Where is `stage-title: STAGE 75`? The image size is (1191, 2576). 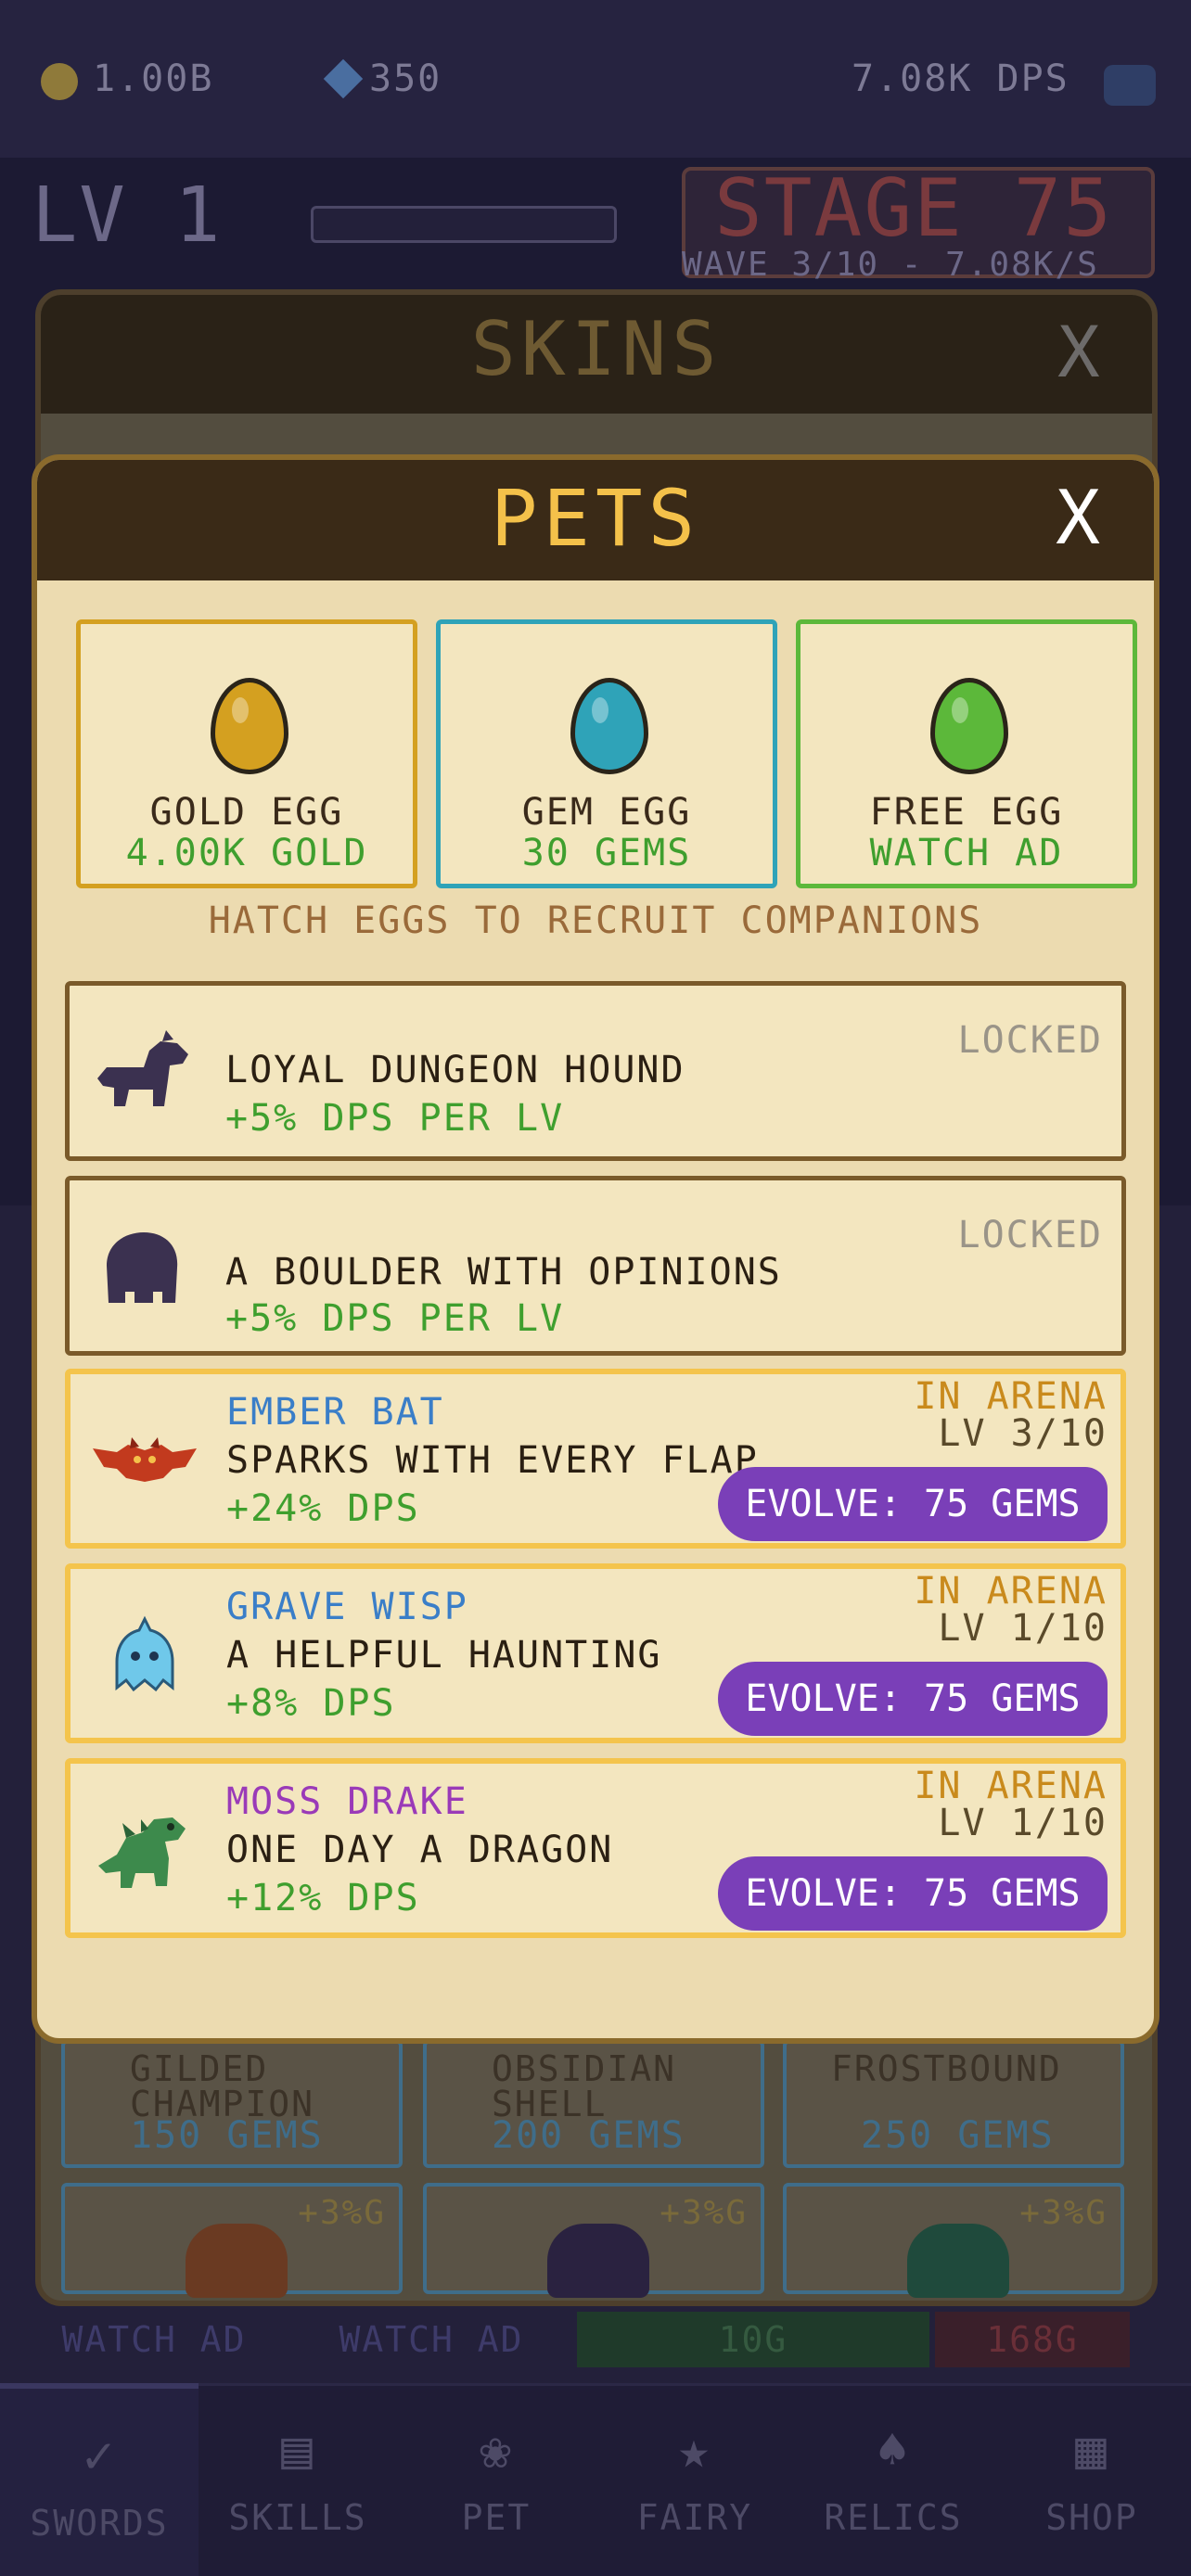 stage-title: STAGE 75 is located at coordinates (914, 208).